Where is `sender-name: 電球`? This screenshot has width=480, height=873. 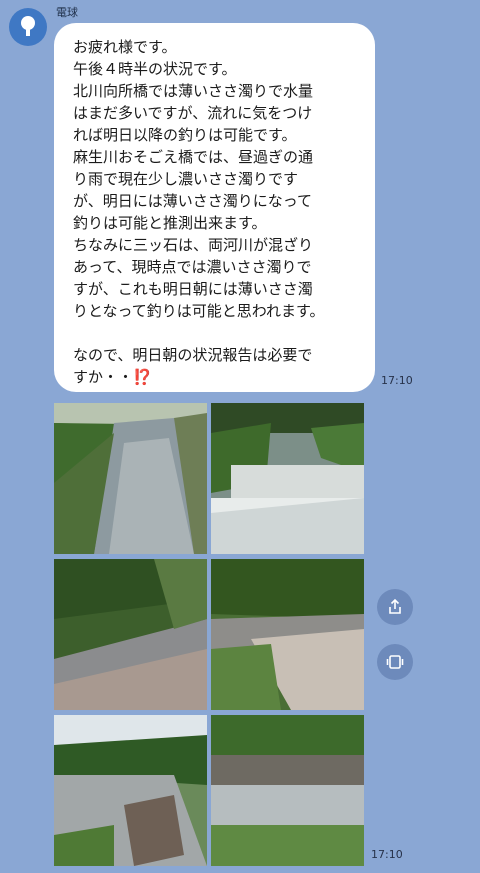 sender-name: 電球 is located at coordinates (67, 12).